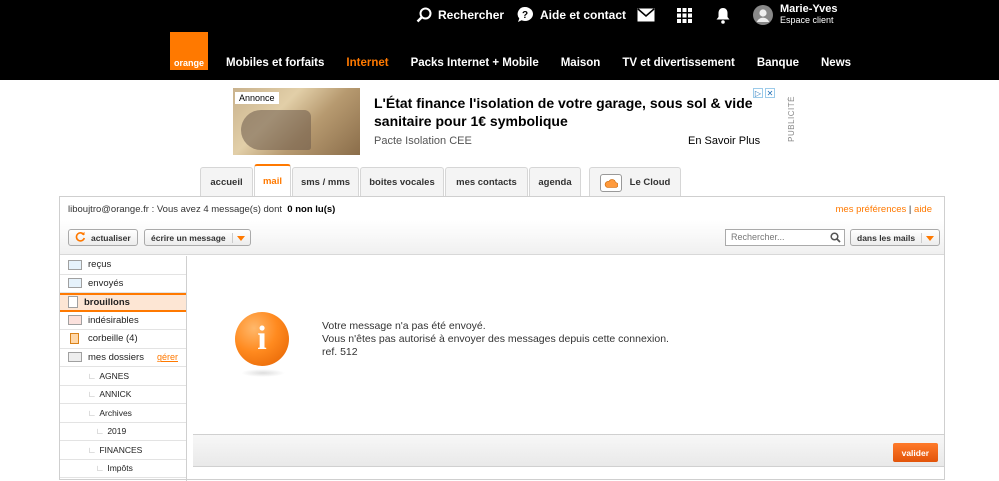 This screenshot has height=481, width=999. I want to click on validate-button: valider, so click(915, 452).